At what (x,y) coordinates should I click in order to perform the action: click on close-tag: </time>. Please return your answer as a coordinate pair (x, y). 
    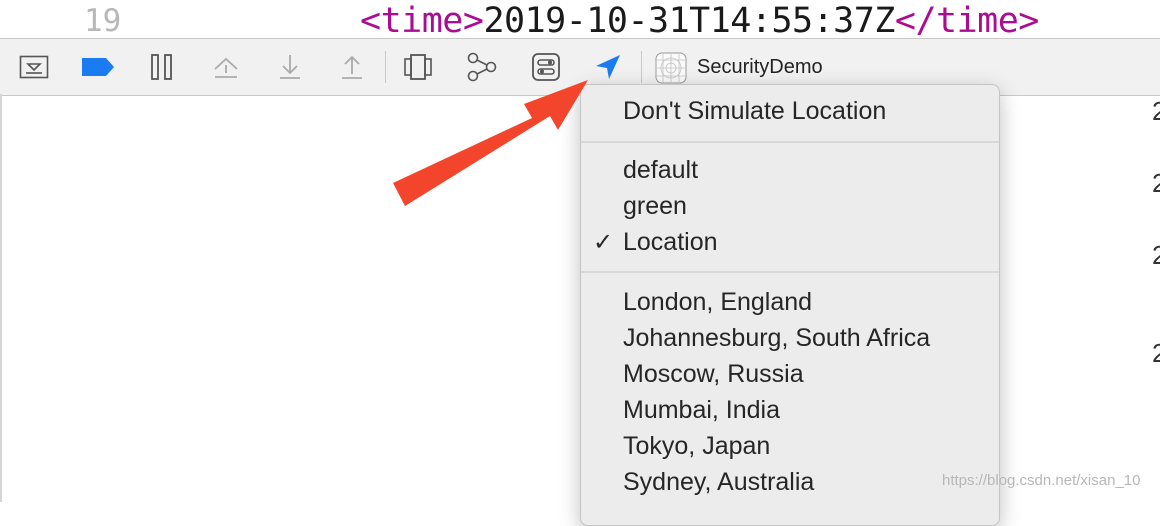
    Looking at the image, I should click on (967, 19).